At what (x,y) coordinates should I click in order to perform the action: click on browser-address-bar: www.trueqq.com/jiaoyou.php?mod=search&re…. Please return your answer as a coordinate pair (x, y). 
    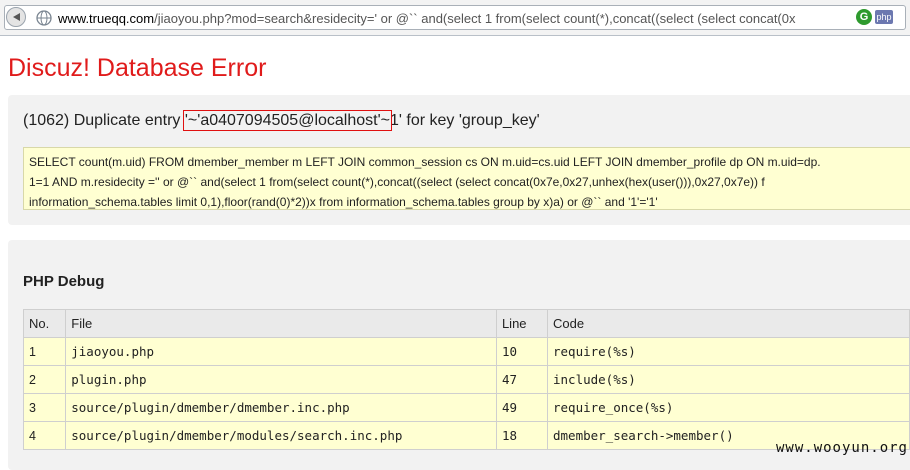
    Looking at the image, I should click on (455, 18).